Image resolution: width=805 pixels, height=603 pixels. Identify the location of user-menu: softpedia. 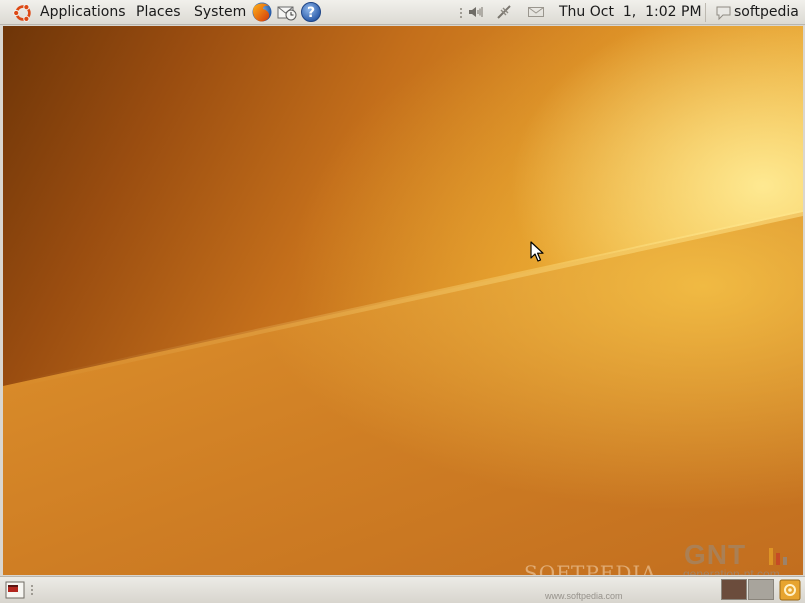
(766, 12).